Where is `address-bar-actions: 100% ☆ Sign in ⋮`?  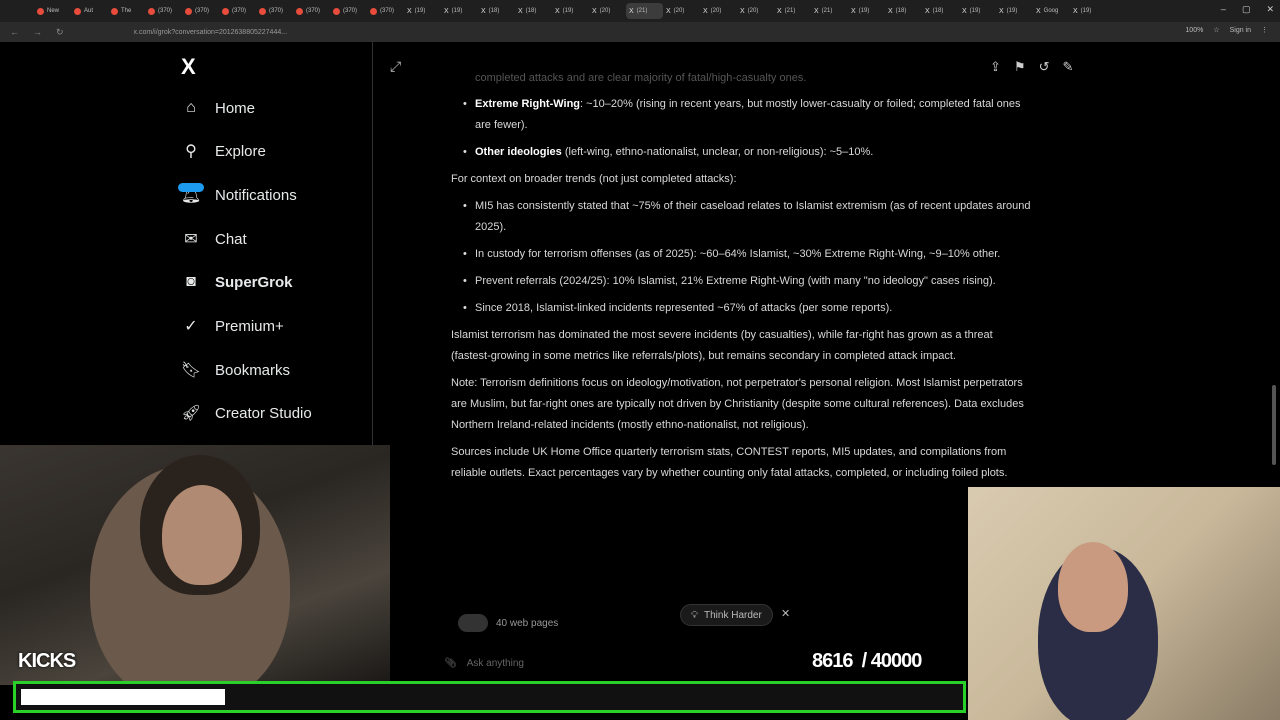
address-bar-actions: 100% ☆ Sign in ⋮ is located at coordinates (1226, 30).